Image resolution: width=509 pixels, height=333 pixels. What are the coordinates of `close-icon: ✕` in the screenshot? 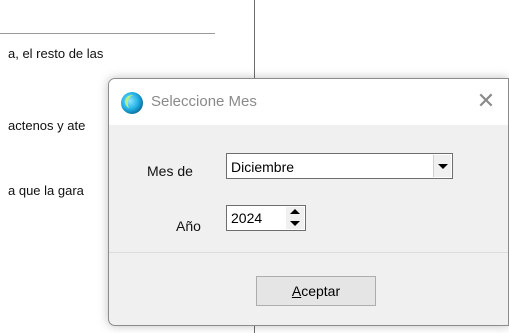 It's located at (486, 100).